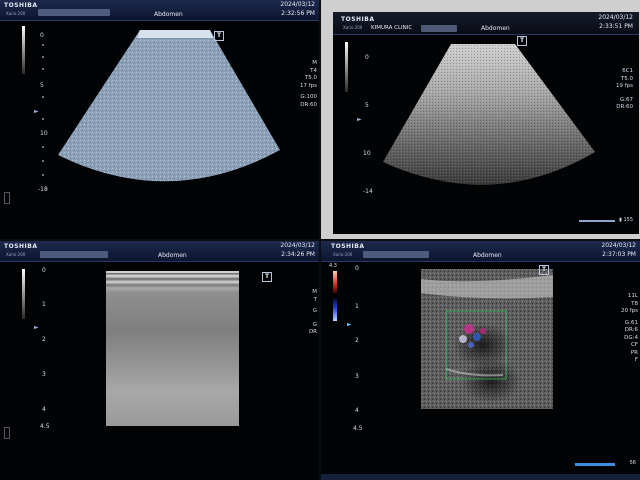 Image resolution: width=640 pixels, height=480 pixels. I want to click on grayscale-bar, so click(23, 294).